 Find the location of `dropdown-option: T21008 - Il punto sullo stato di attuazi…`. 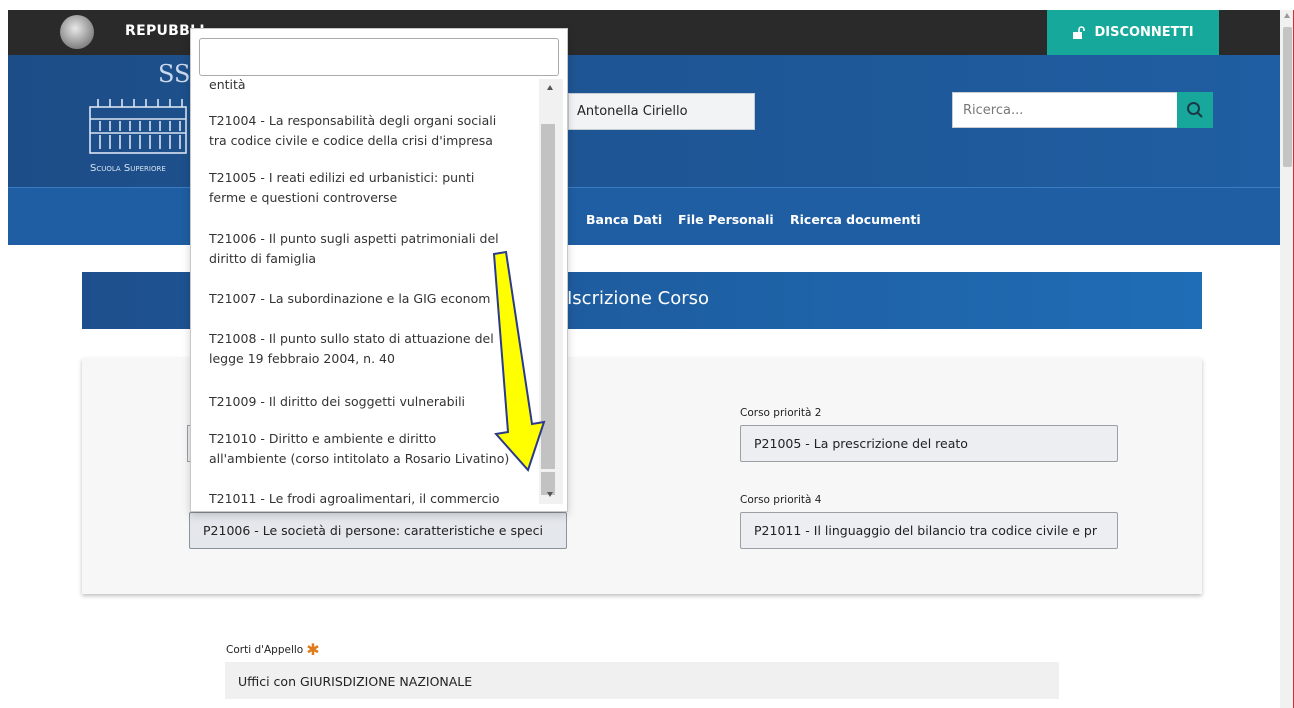

dropdown-option: T21008 - Il punto sullo stato di attuazi… is located at coordinates (369, 349).